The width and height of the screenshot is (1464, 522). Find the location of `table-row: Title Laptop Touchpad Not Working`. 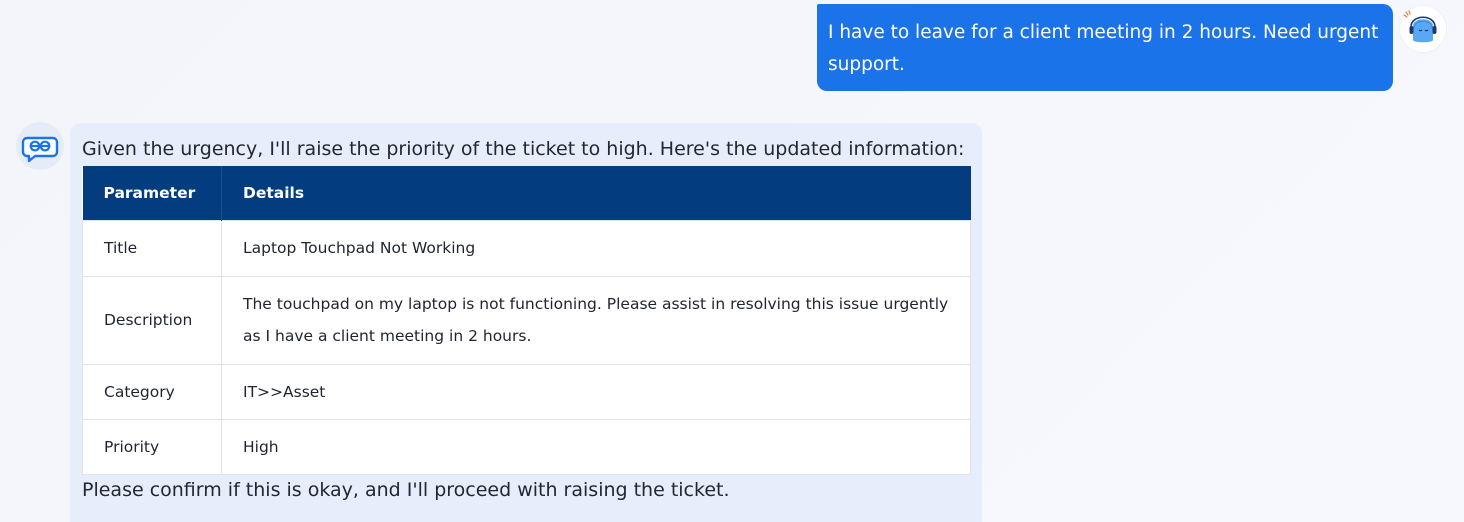

table-row: Title Laptop Touchpad Not Working is located at coordinates (526, 248).